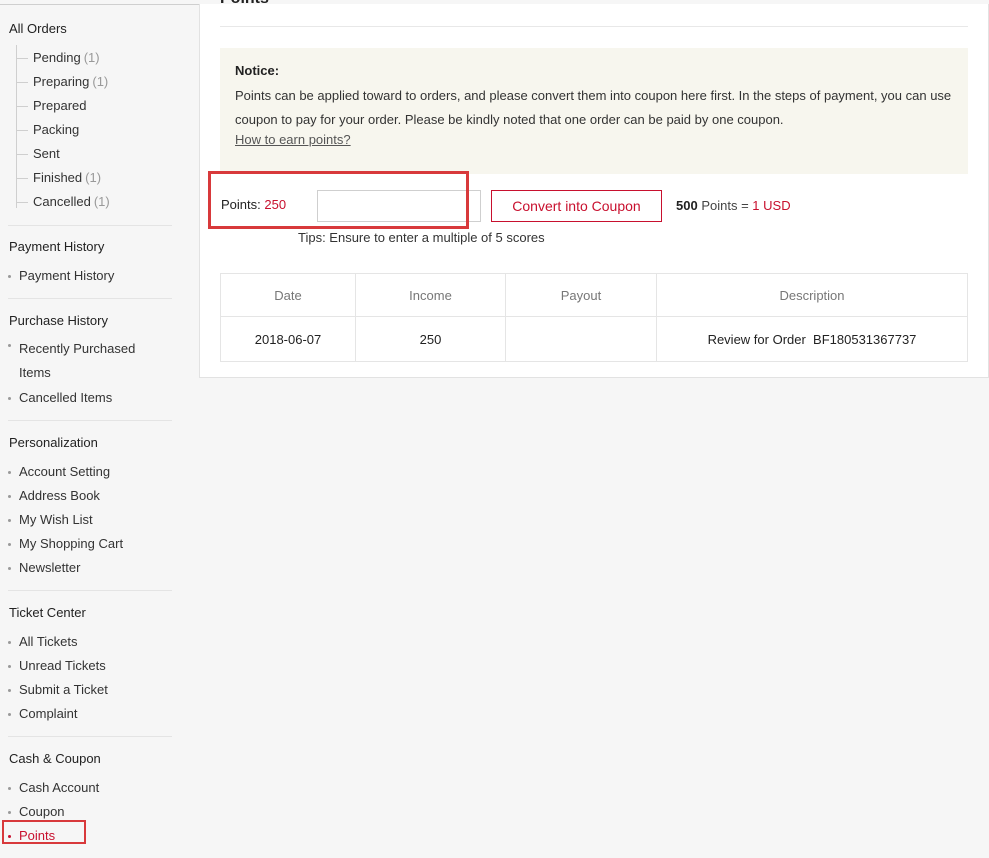 Image resolution: width=989 pixels, height=858 pixels. Describe the element at coordinates (65, 543) in the screenshot. I see `sidebar-item-shopping-cart: My Shopping Cart` at that location.